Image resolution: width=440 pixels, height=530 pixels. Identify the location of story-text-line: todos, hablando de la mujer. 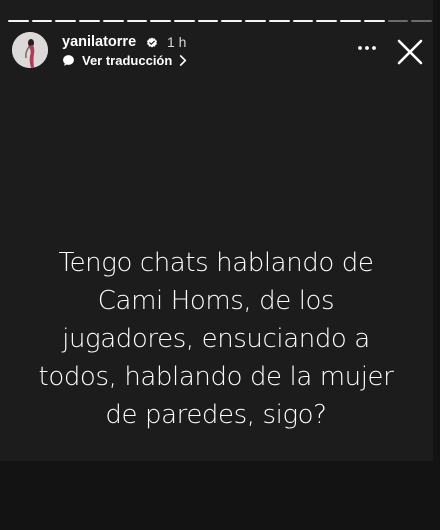
(216, 377).